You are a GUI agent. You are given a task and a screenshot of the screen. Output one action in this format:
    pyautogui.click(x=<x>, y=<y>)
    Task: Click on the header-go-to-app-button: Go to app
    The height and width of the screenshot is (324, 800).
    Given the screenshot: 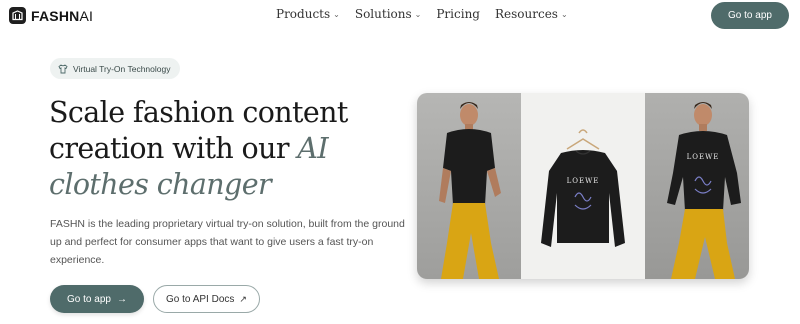 What is the action you would take?
    pyautogui.click(x=750, y=15)
    